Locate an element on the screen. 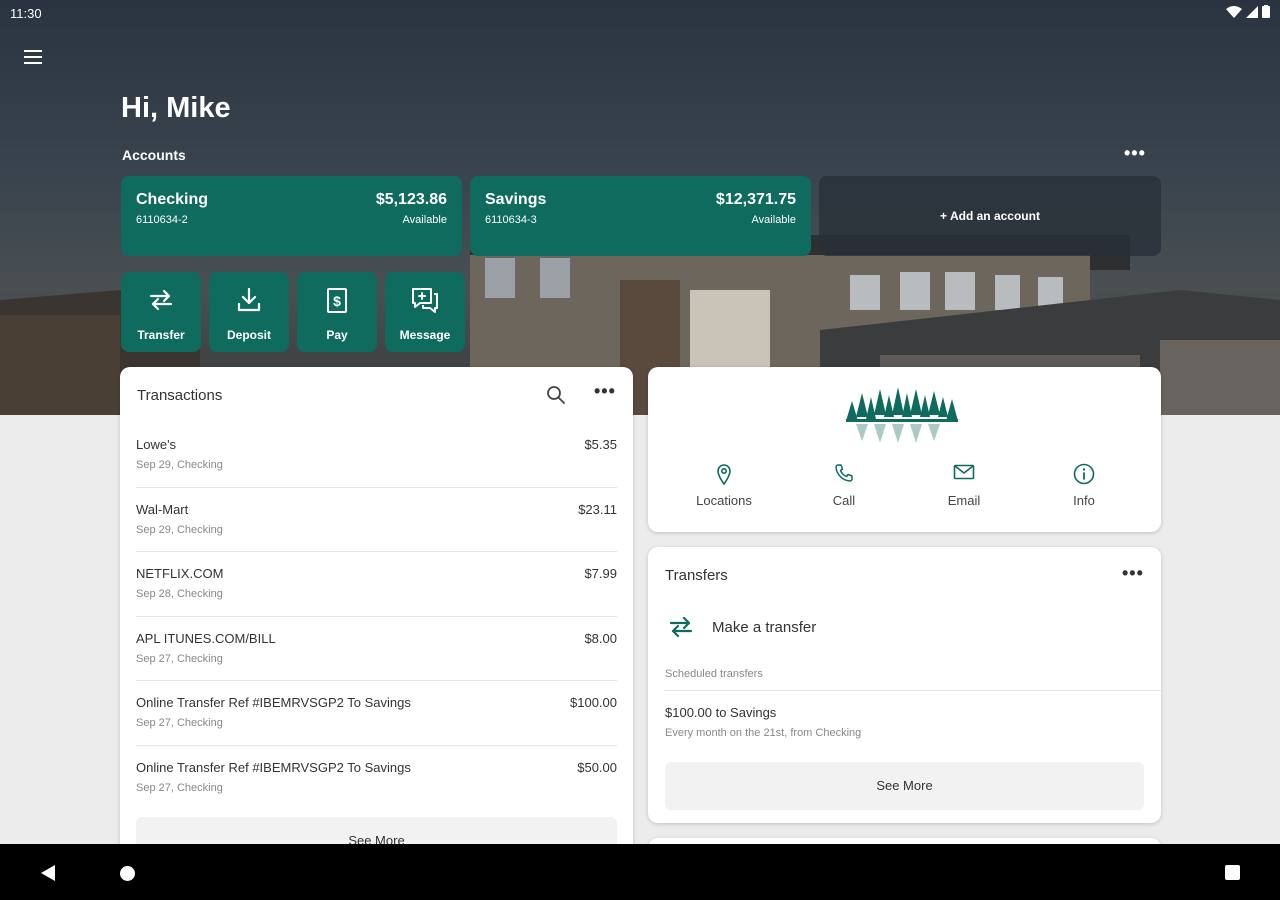  transaction-amount: $50.00 is located at coordinates (597, 767).